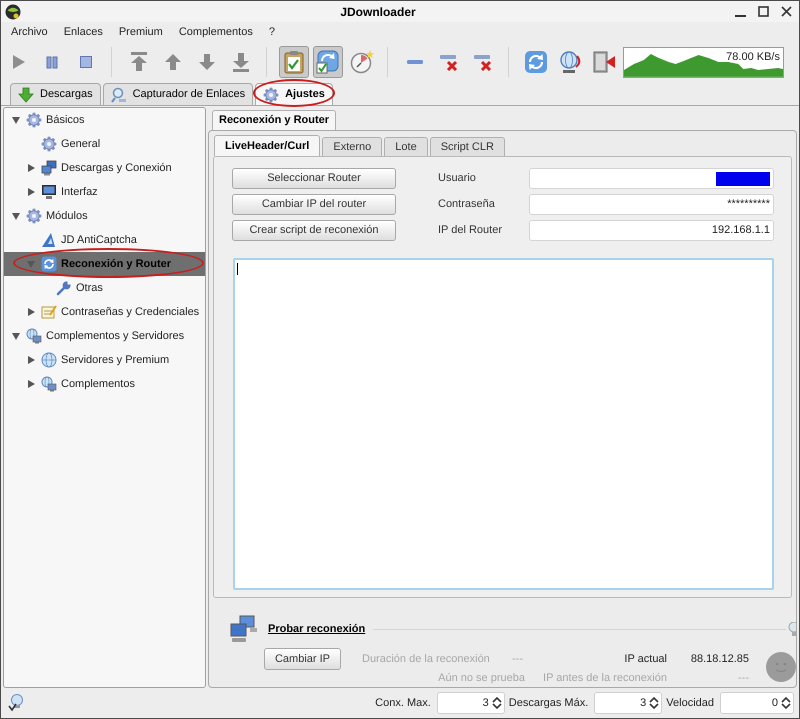 The height and width of the screenshot is (719, 800). What do you see at coordinates (104, 312) in the screenshot?
I see `tree-item: Contraseñas y Credenciales` at bounding box center [104, 312].